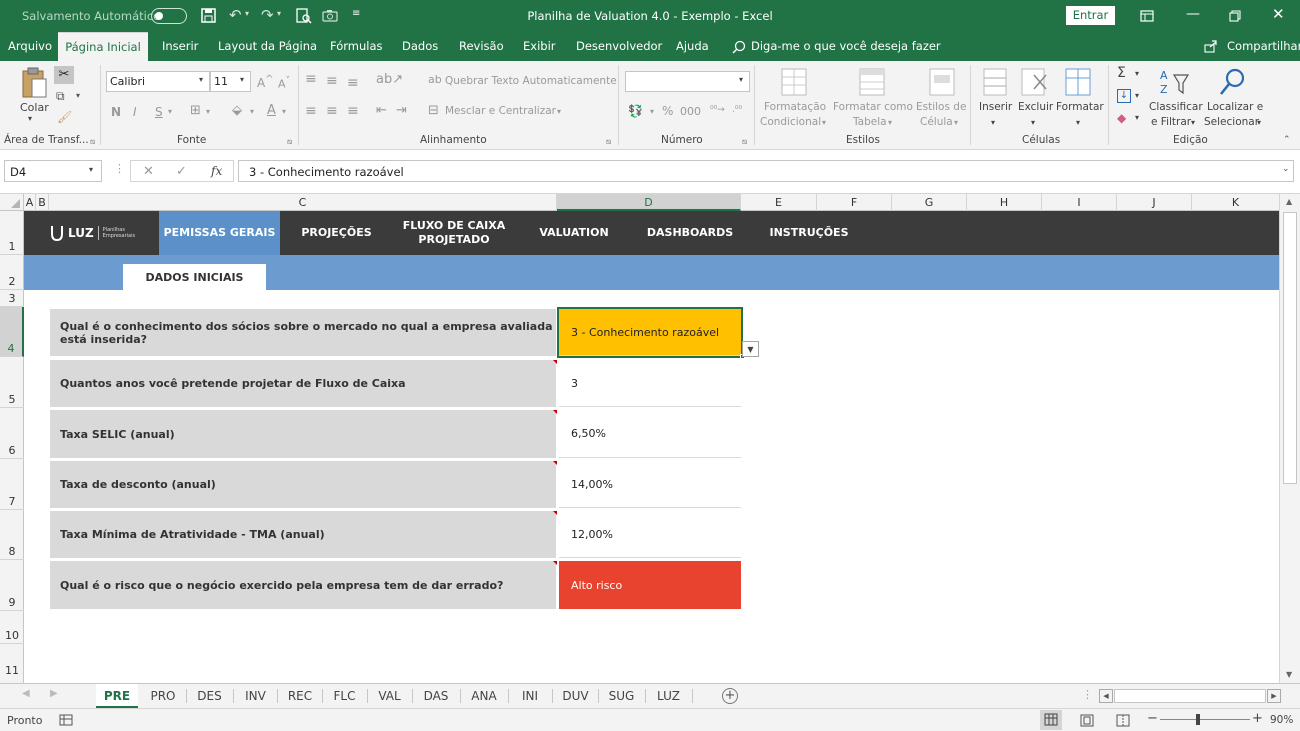 Image resolution: width=1300 pixels, height=731 pixels. Describe the element at coordinates (790, 122) in the screenshot. I see `conditional-formatting-label-2: Condicional` at that location.